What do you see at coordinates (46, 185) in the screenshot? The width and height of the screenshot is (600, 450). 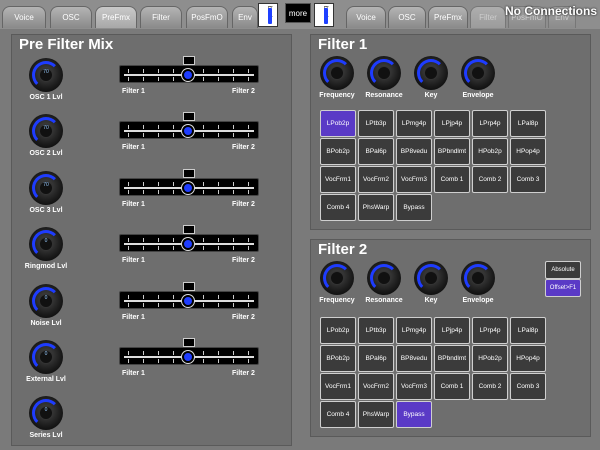 I see `knob-value: 70` at bounding box center [46, 185].